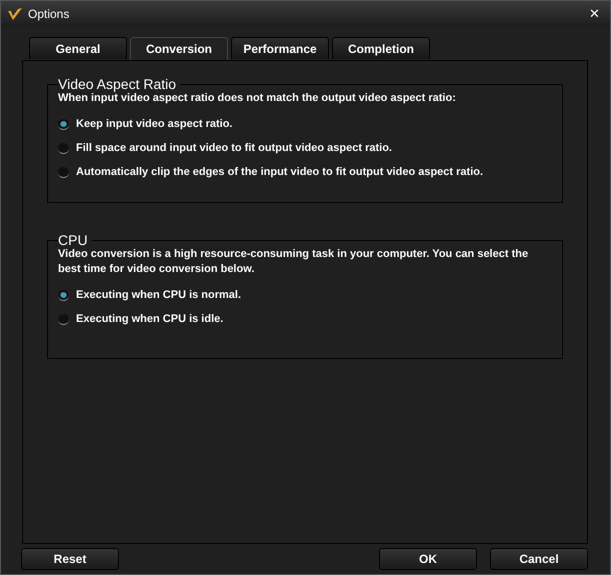 The image size is (611, 575). What do you see at coordinates (159, 295) in the screenshot?
I see `radio-label: Executing when CPU is normal.` at bounding box center [159, 295].